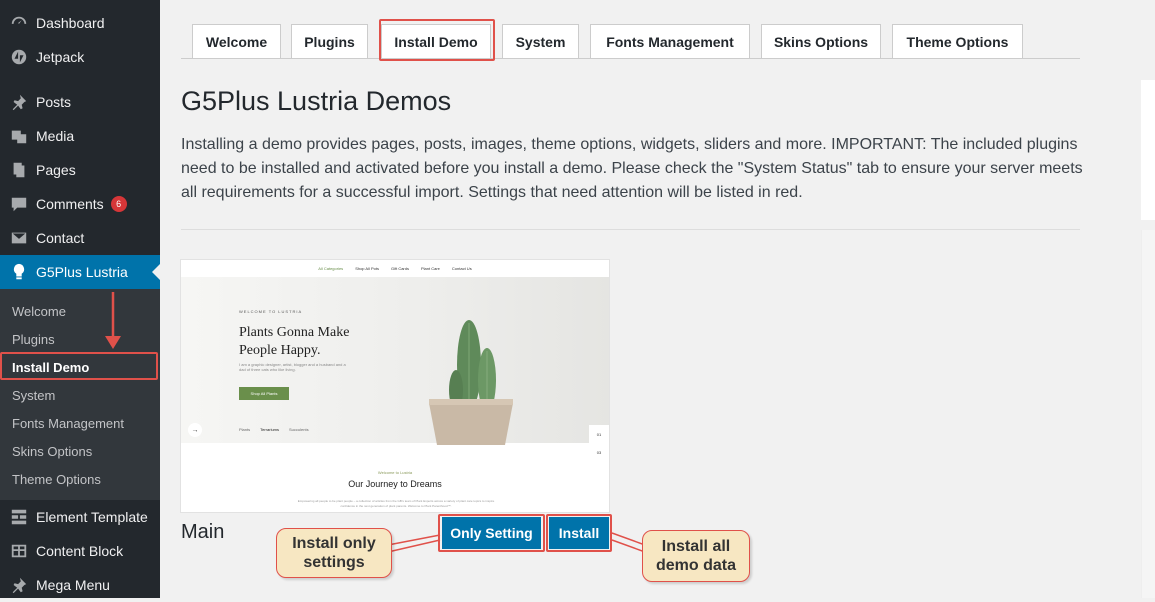  What do you see at coordinates (329, 41) in the screenshot?
I see `tab-plugins: Plugins` at bounding box center [329, 41].